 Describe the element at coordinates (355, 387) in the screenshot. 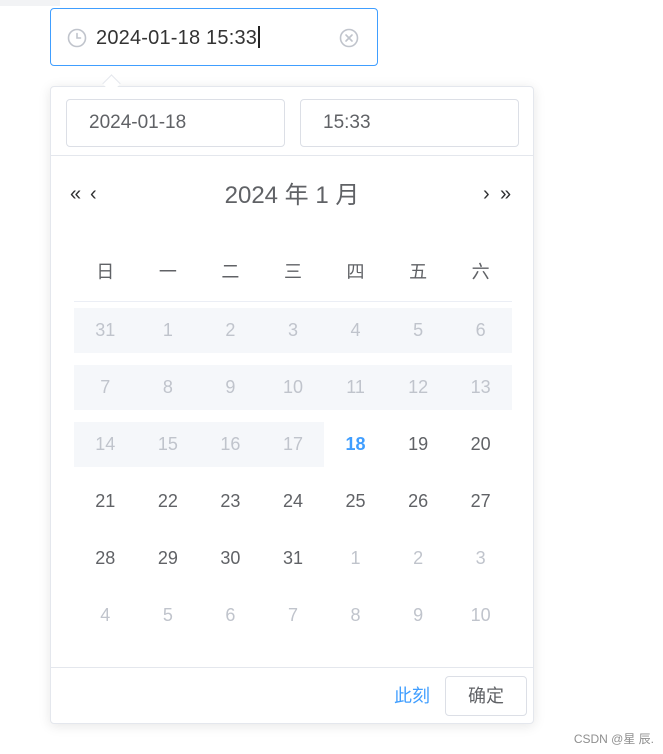

I see `calendar-day: 11` at that location.